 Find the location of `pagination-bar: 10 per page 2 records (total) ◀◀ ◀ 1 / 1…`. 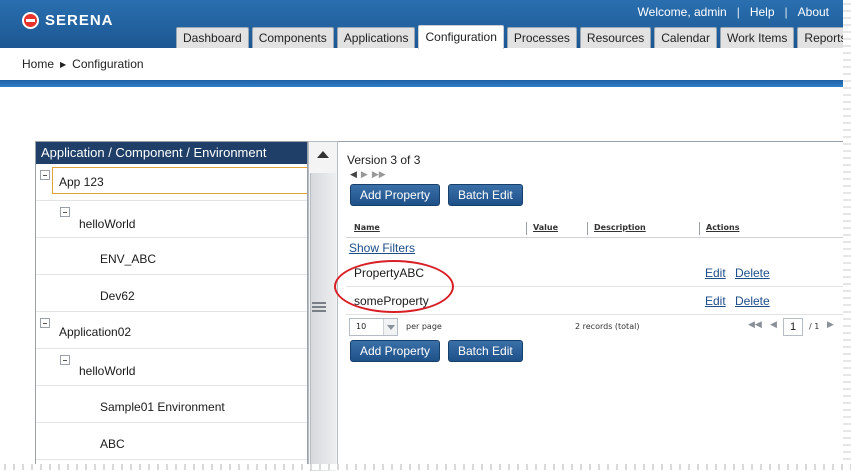

pagination-bar: 10 per page 2 records (total) ◀◀ ◀ 1 / 1… is located at coordinates (594, 327).